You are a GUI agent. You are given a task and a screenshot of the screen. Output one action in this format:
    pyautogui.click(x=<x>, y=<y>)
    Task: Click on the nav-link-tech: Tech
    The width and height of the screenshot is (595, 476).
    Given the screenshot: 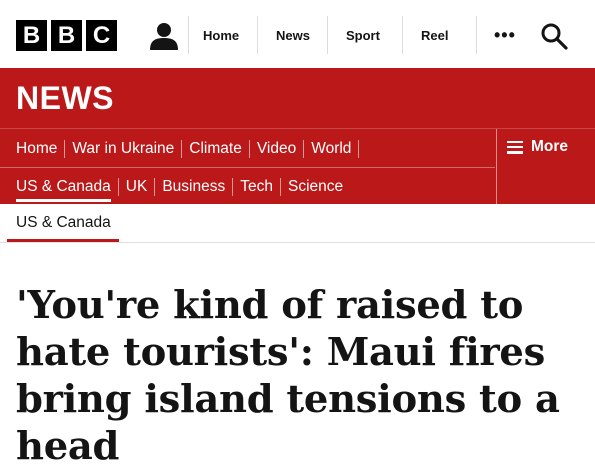 What is the action you would take?
    pyautogui.click(x=256, y=187)
    